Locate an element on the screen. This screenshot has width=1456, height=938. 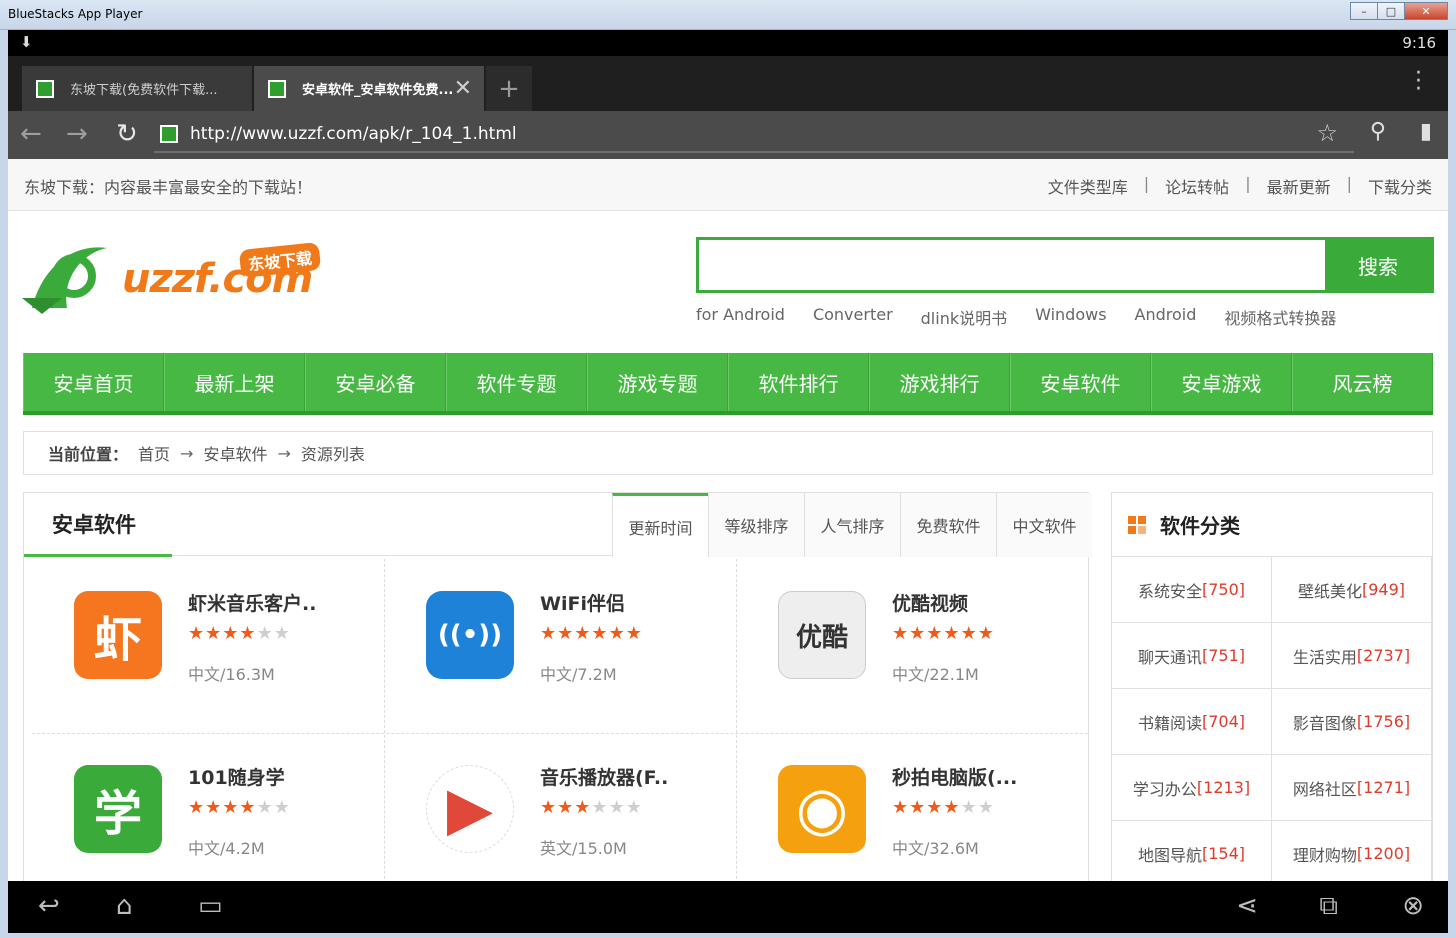
minimize-button: – is located at coordinates (1364, 11).